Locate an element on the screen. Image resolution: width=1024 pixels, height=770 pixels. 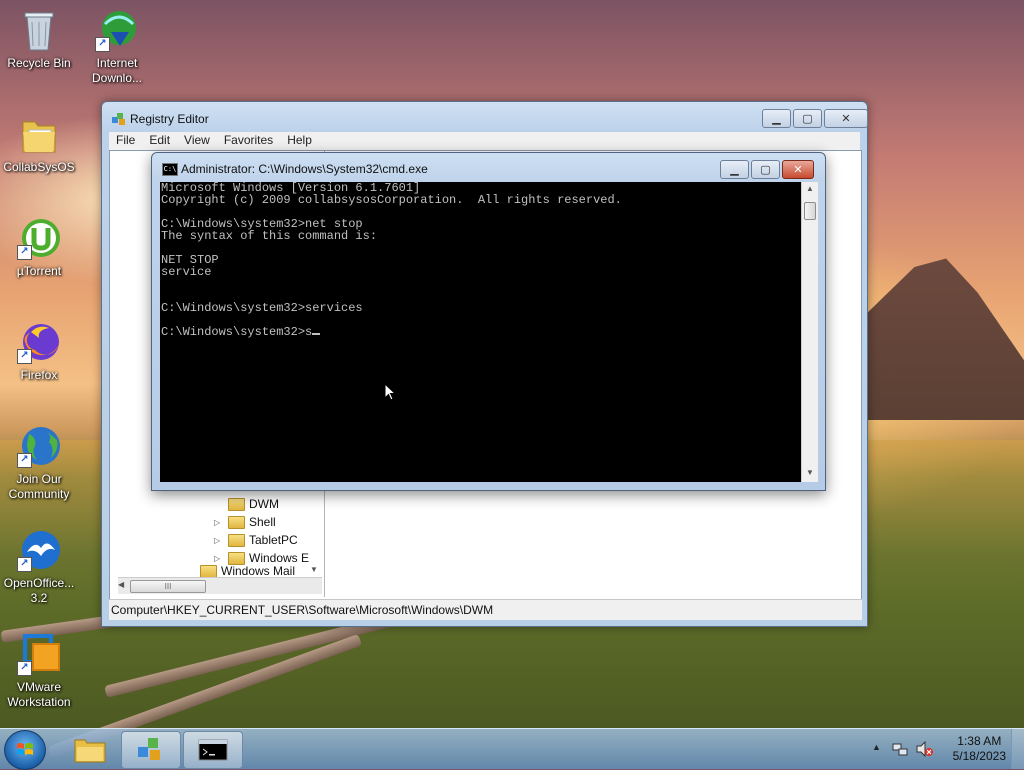
desktop-icon-label: CollabSysOS is located at coordinates (39, 167).